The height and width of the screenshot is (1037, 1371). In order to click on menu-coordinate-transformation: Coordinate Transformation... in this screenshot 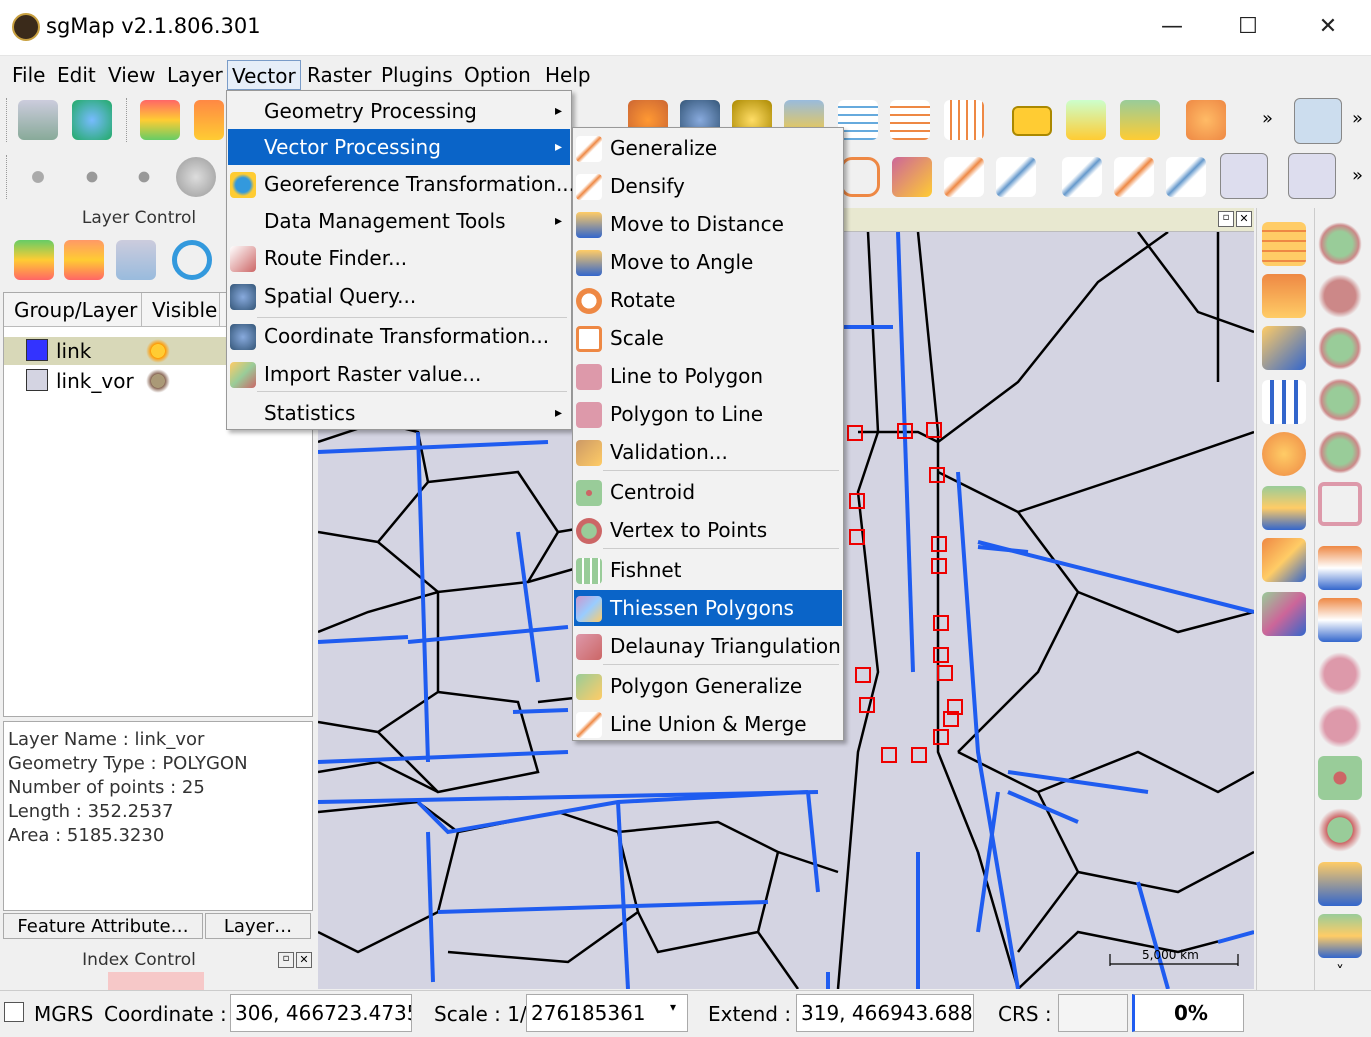, I will do `click(399, 336)`.